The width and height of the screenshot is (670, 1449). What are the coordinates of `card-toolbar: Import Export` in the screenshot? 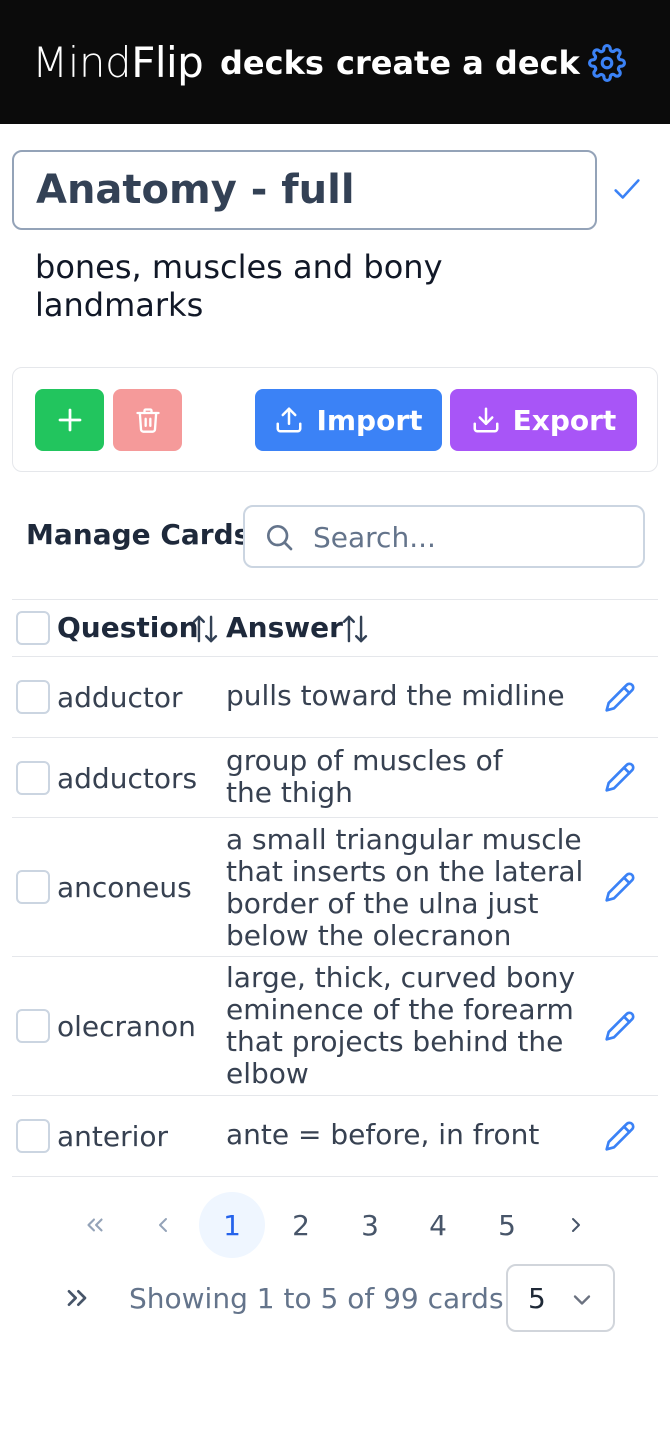 It's located at (335, 419).